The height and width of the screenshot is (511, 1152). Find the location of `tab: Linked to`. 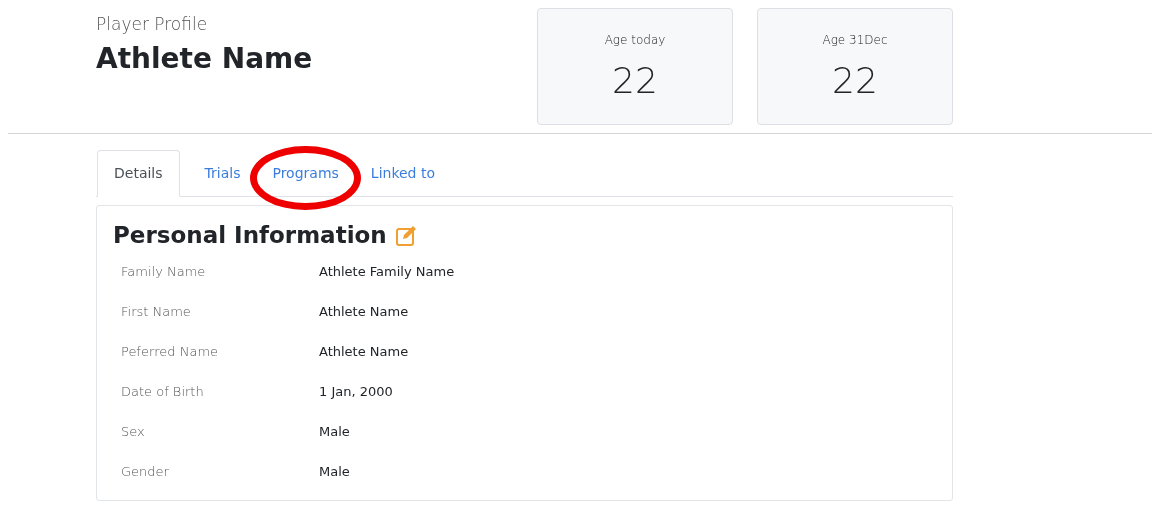

tab: Linked to is located at coordinates (402, 173).